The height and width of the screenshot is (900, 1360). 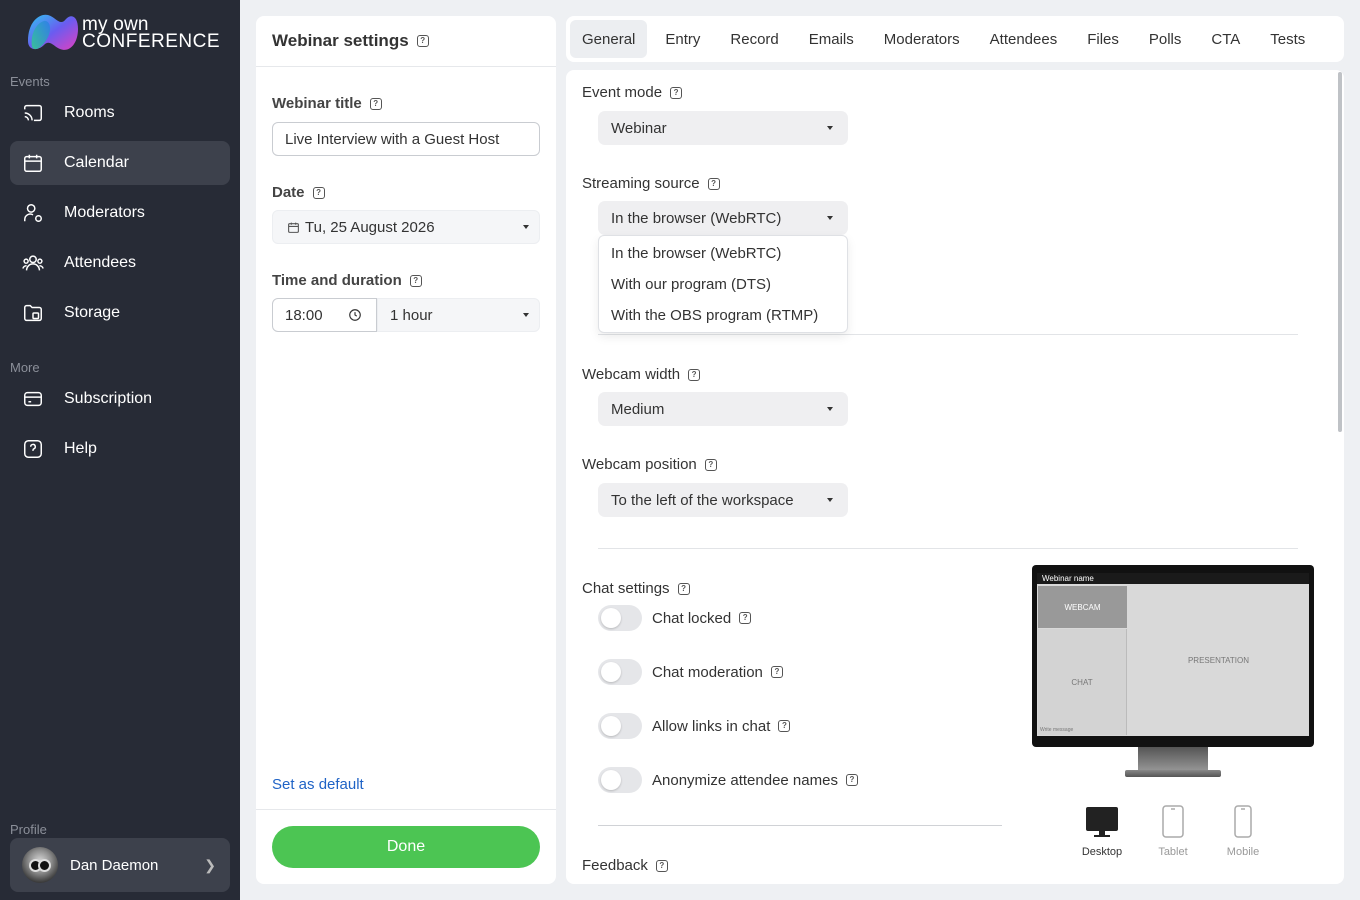 I want to click on sidebar-item-moderators: Moderators, so click(x=120, y=213).